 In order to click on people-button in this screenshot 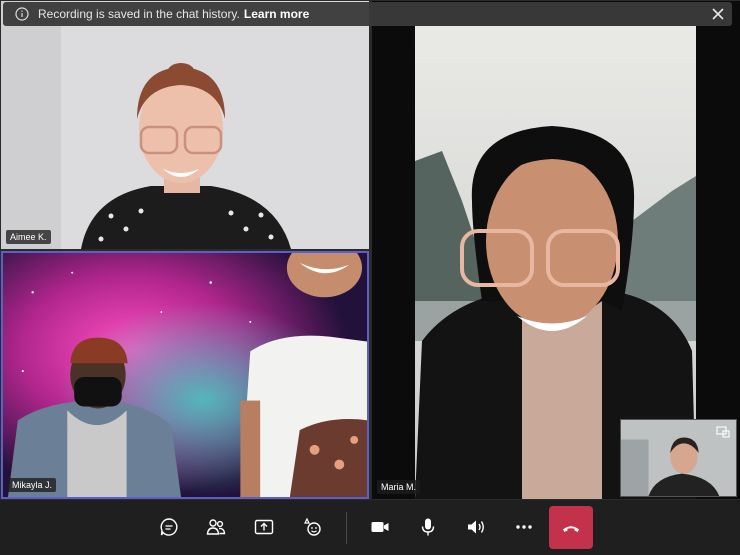, I will do `click(216, 527)`.